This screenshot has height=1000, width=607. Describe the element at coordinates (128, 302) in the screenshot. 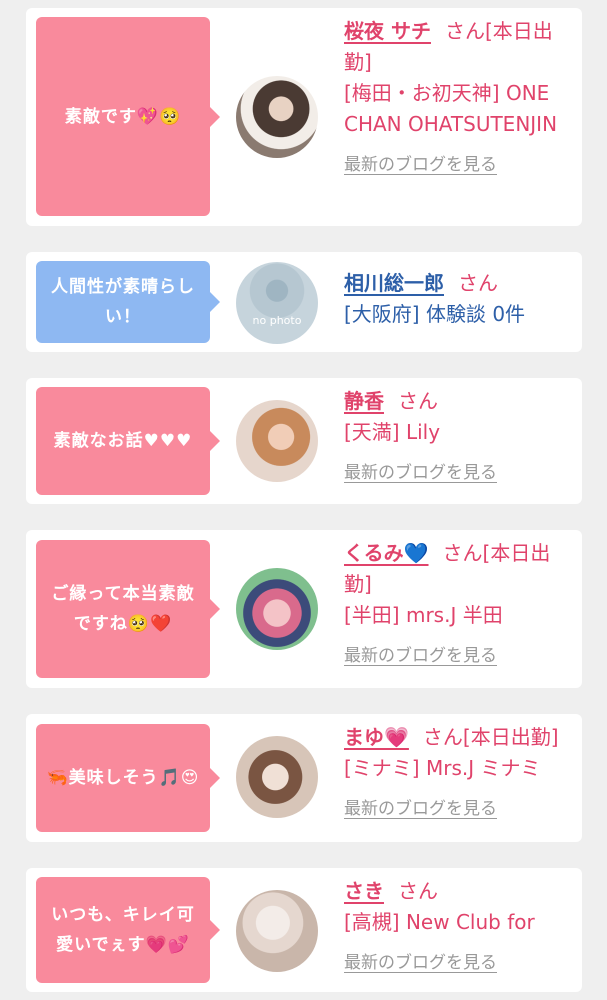

I see `comment-bubble: 人間性が素晴らしい！` at that location.